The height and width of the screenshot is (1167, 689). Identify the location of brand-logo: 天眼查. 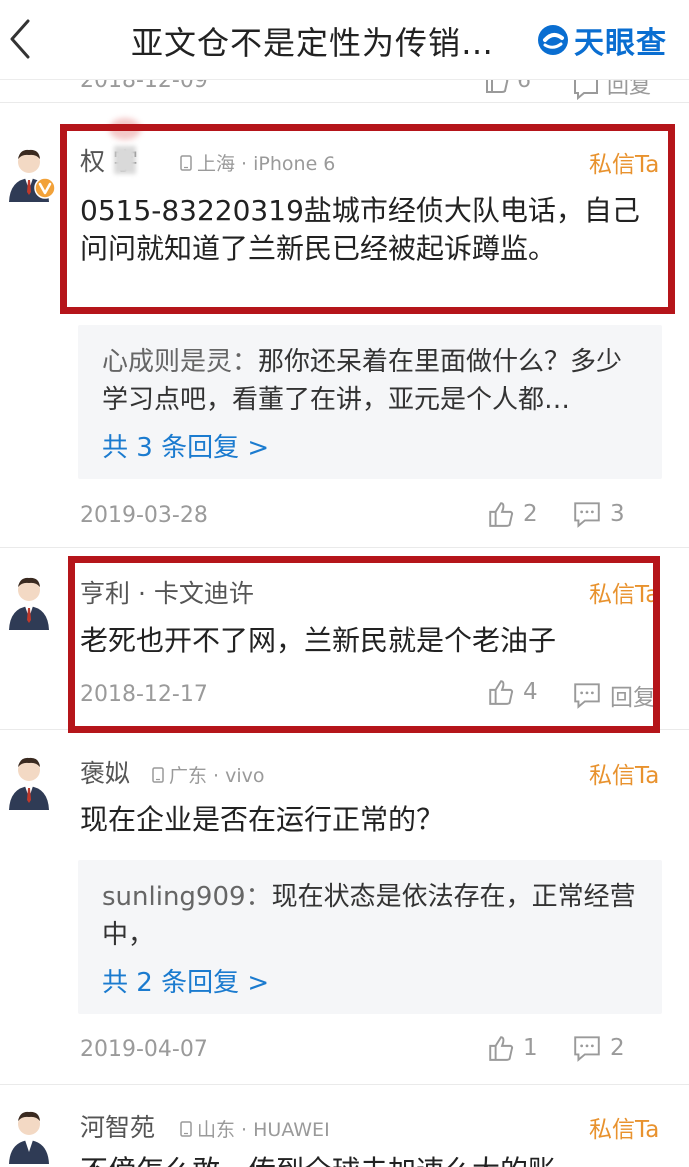
(601, 40).